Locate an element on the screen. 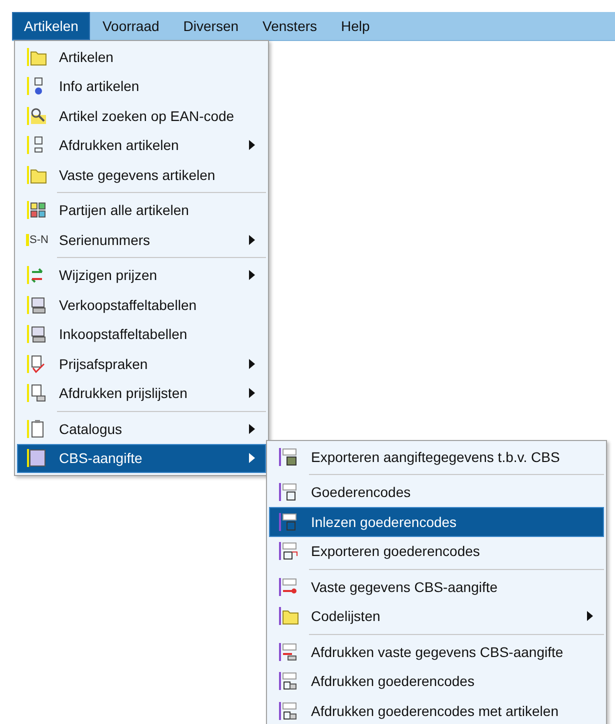  boxes-icon is located at coordinates (37, 210).